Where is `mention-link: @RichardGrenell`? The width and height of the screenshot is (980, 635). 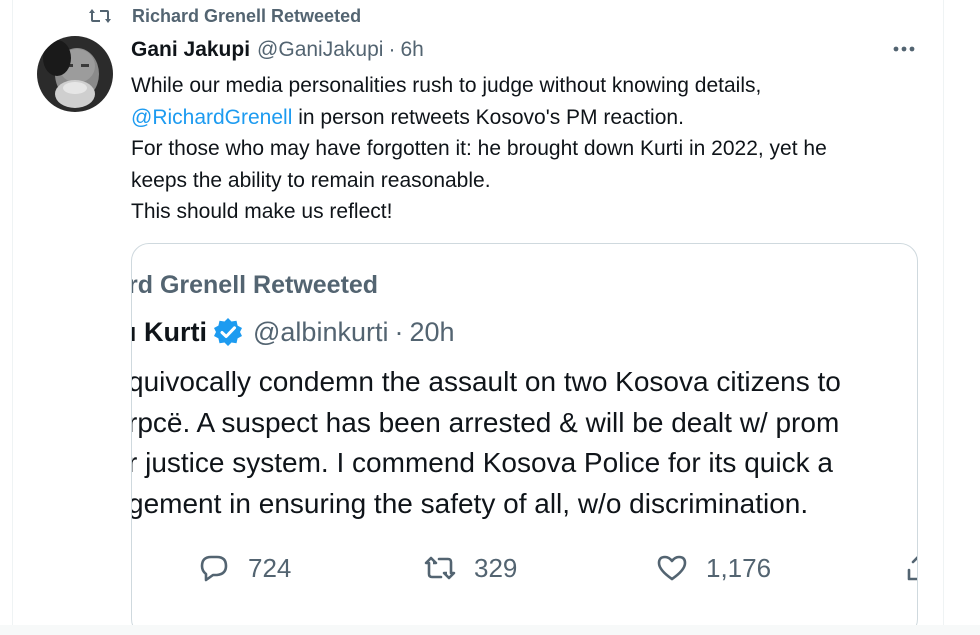 mention-link: @RichardGrenell is located at coordinates (211, 117).